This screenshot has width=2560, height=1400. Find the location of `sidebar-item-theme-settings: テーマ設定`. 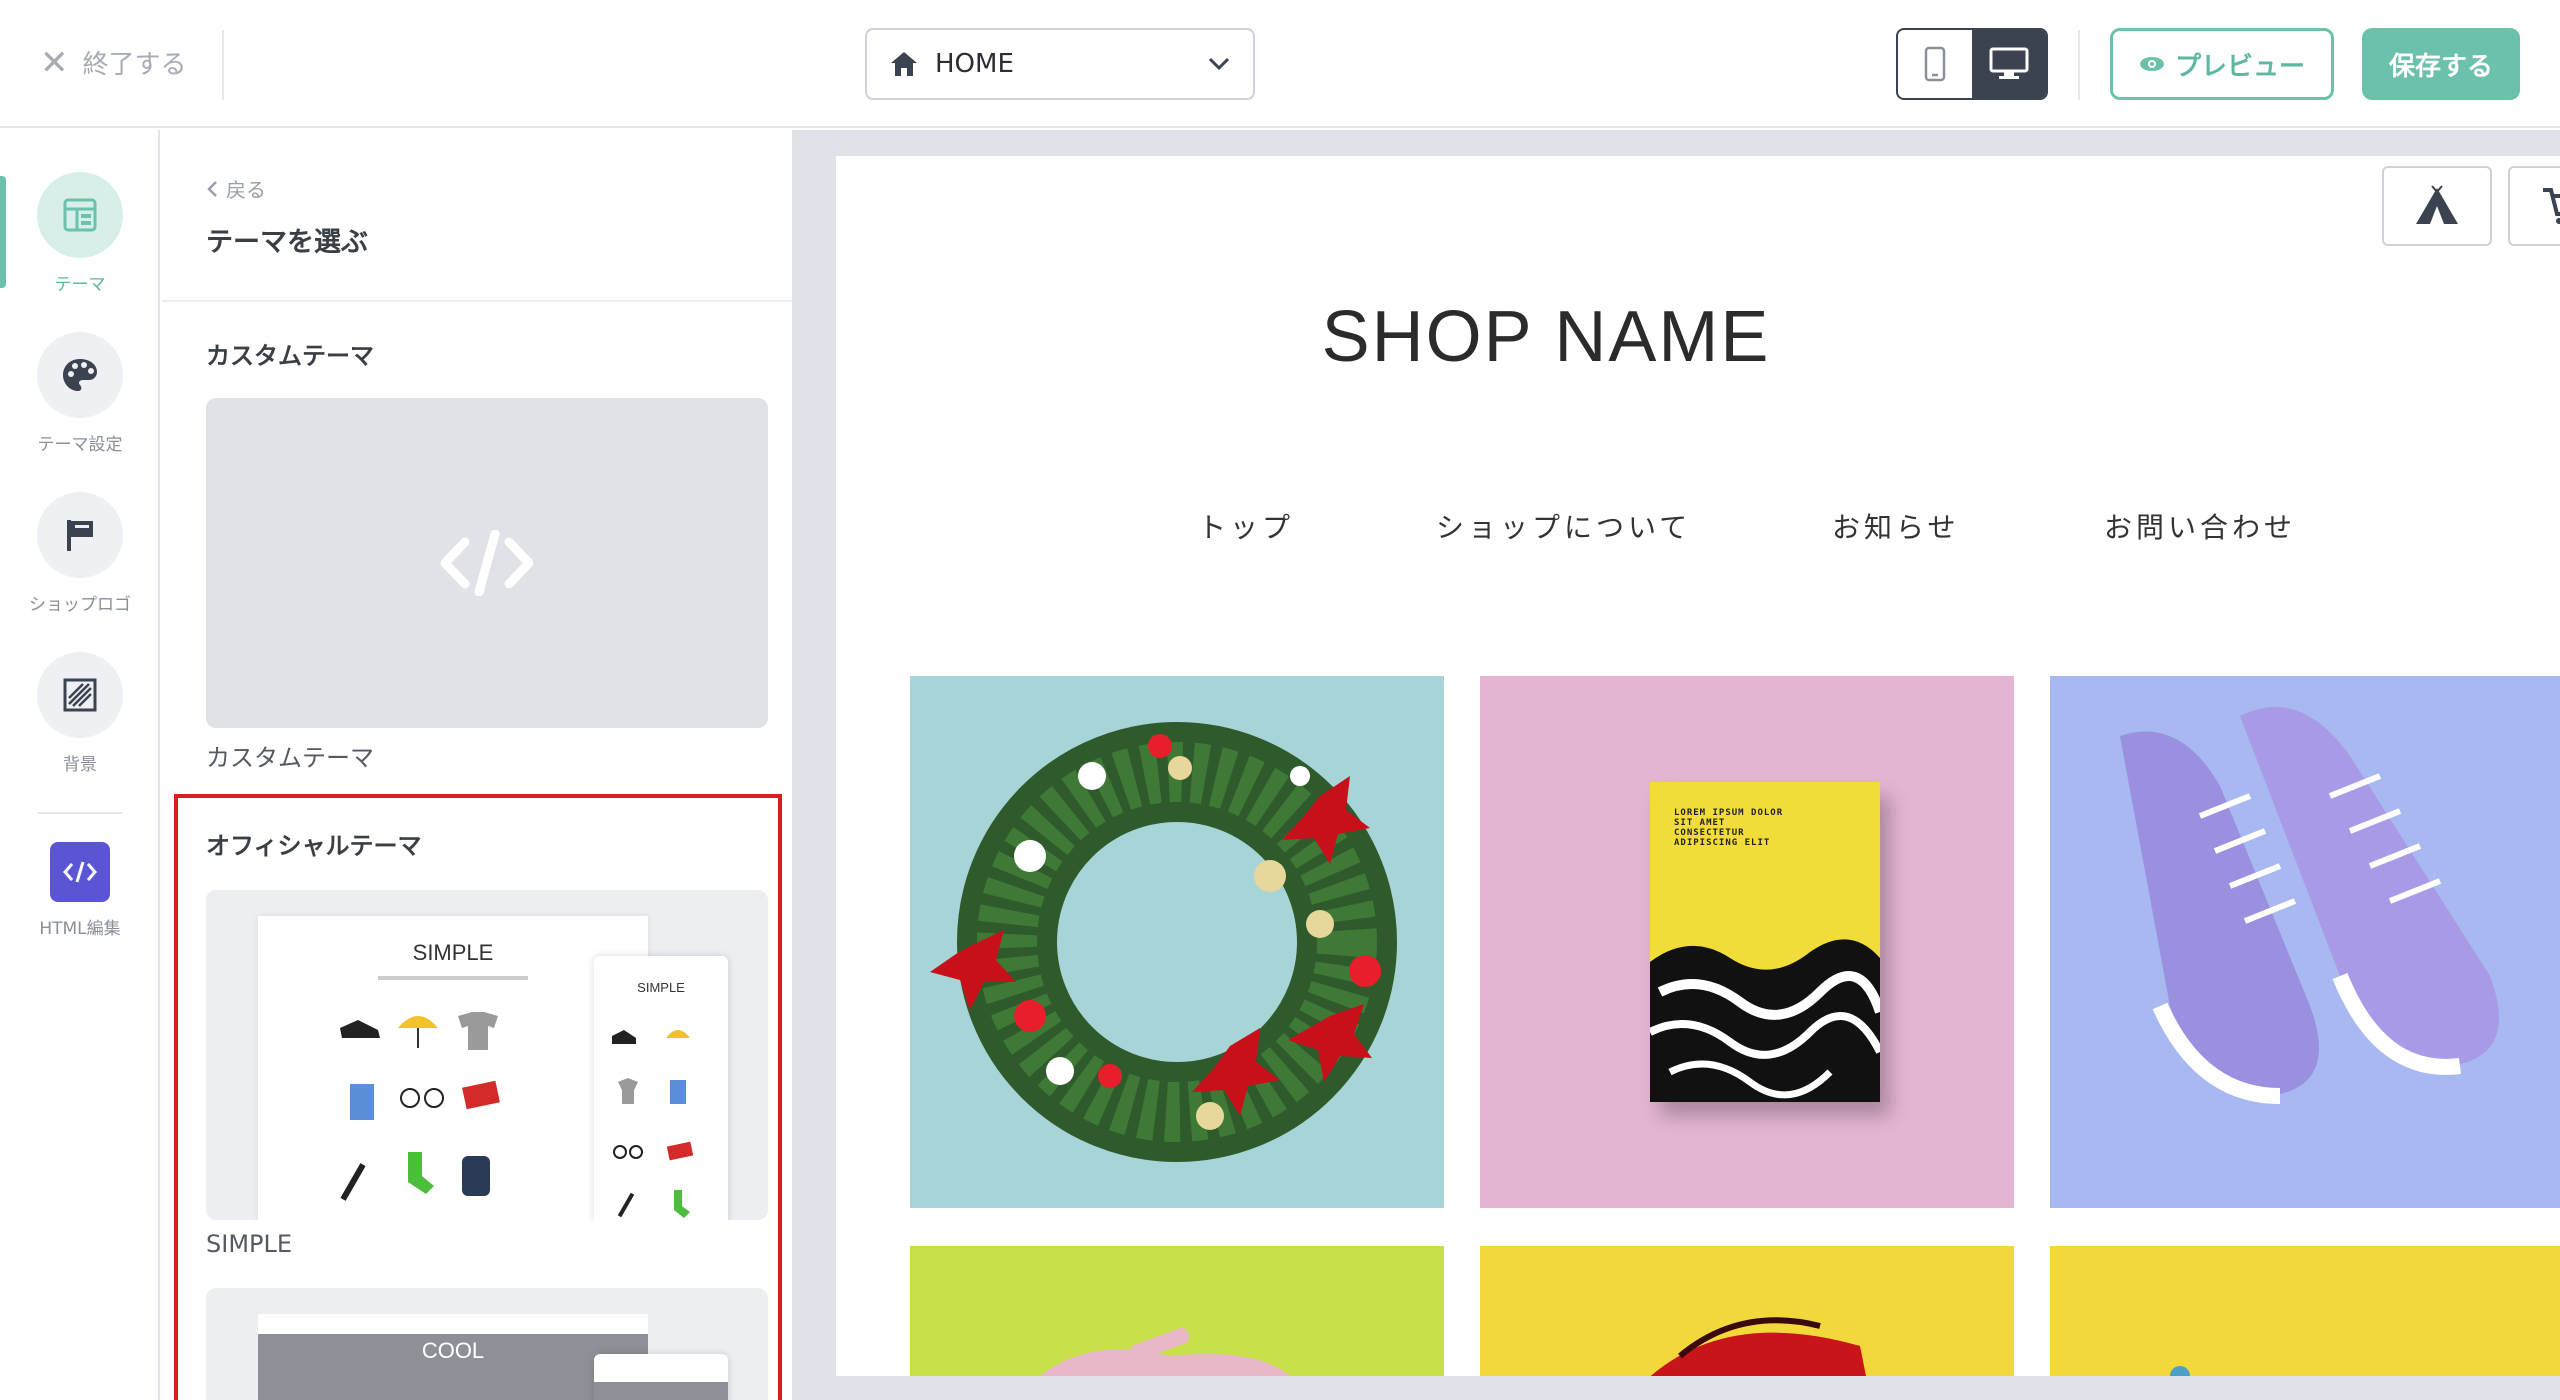

sidebar-item-theme-settings: テーマ設定 is located at coordinates (80, 393).